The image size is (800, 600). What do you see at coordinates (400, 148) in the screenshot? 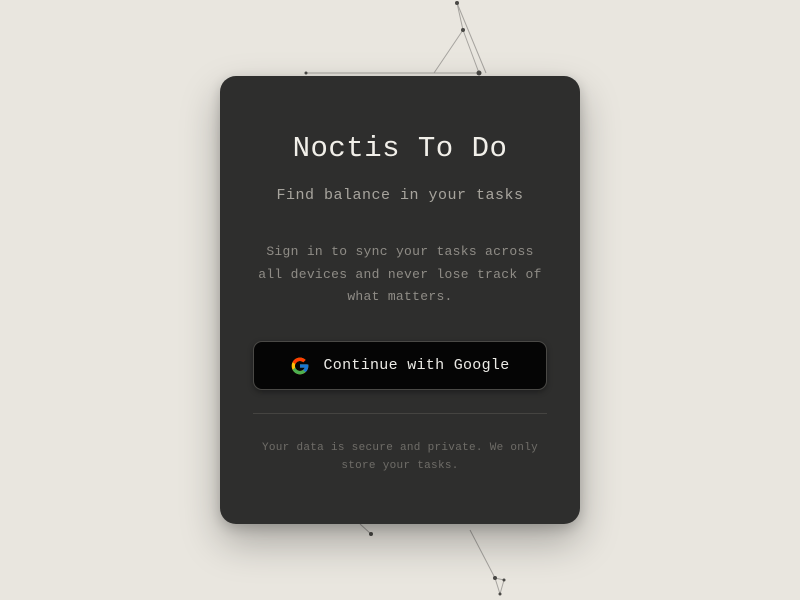
I see `app-title: Noctis To Do` at bounding box center [400, 148].